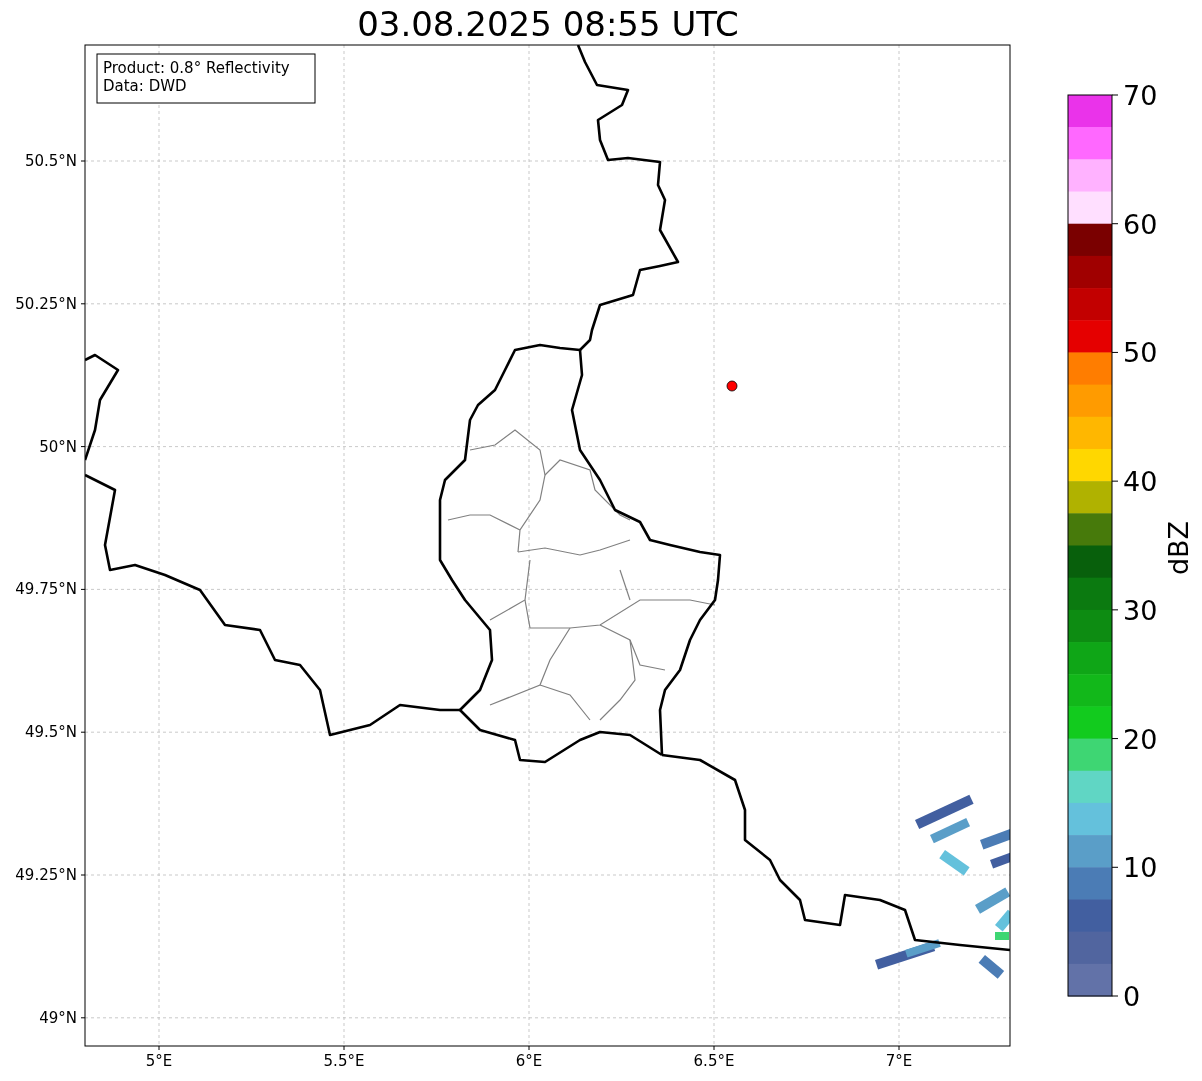 This screenshot has height=1081, width=1202. I want to click on colorbar-label: dBZ, so click(1178, 548).